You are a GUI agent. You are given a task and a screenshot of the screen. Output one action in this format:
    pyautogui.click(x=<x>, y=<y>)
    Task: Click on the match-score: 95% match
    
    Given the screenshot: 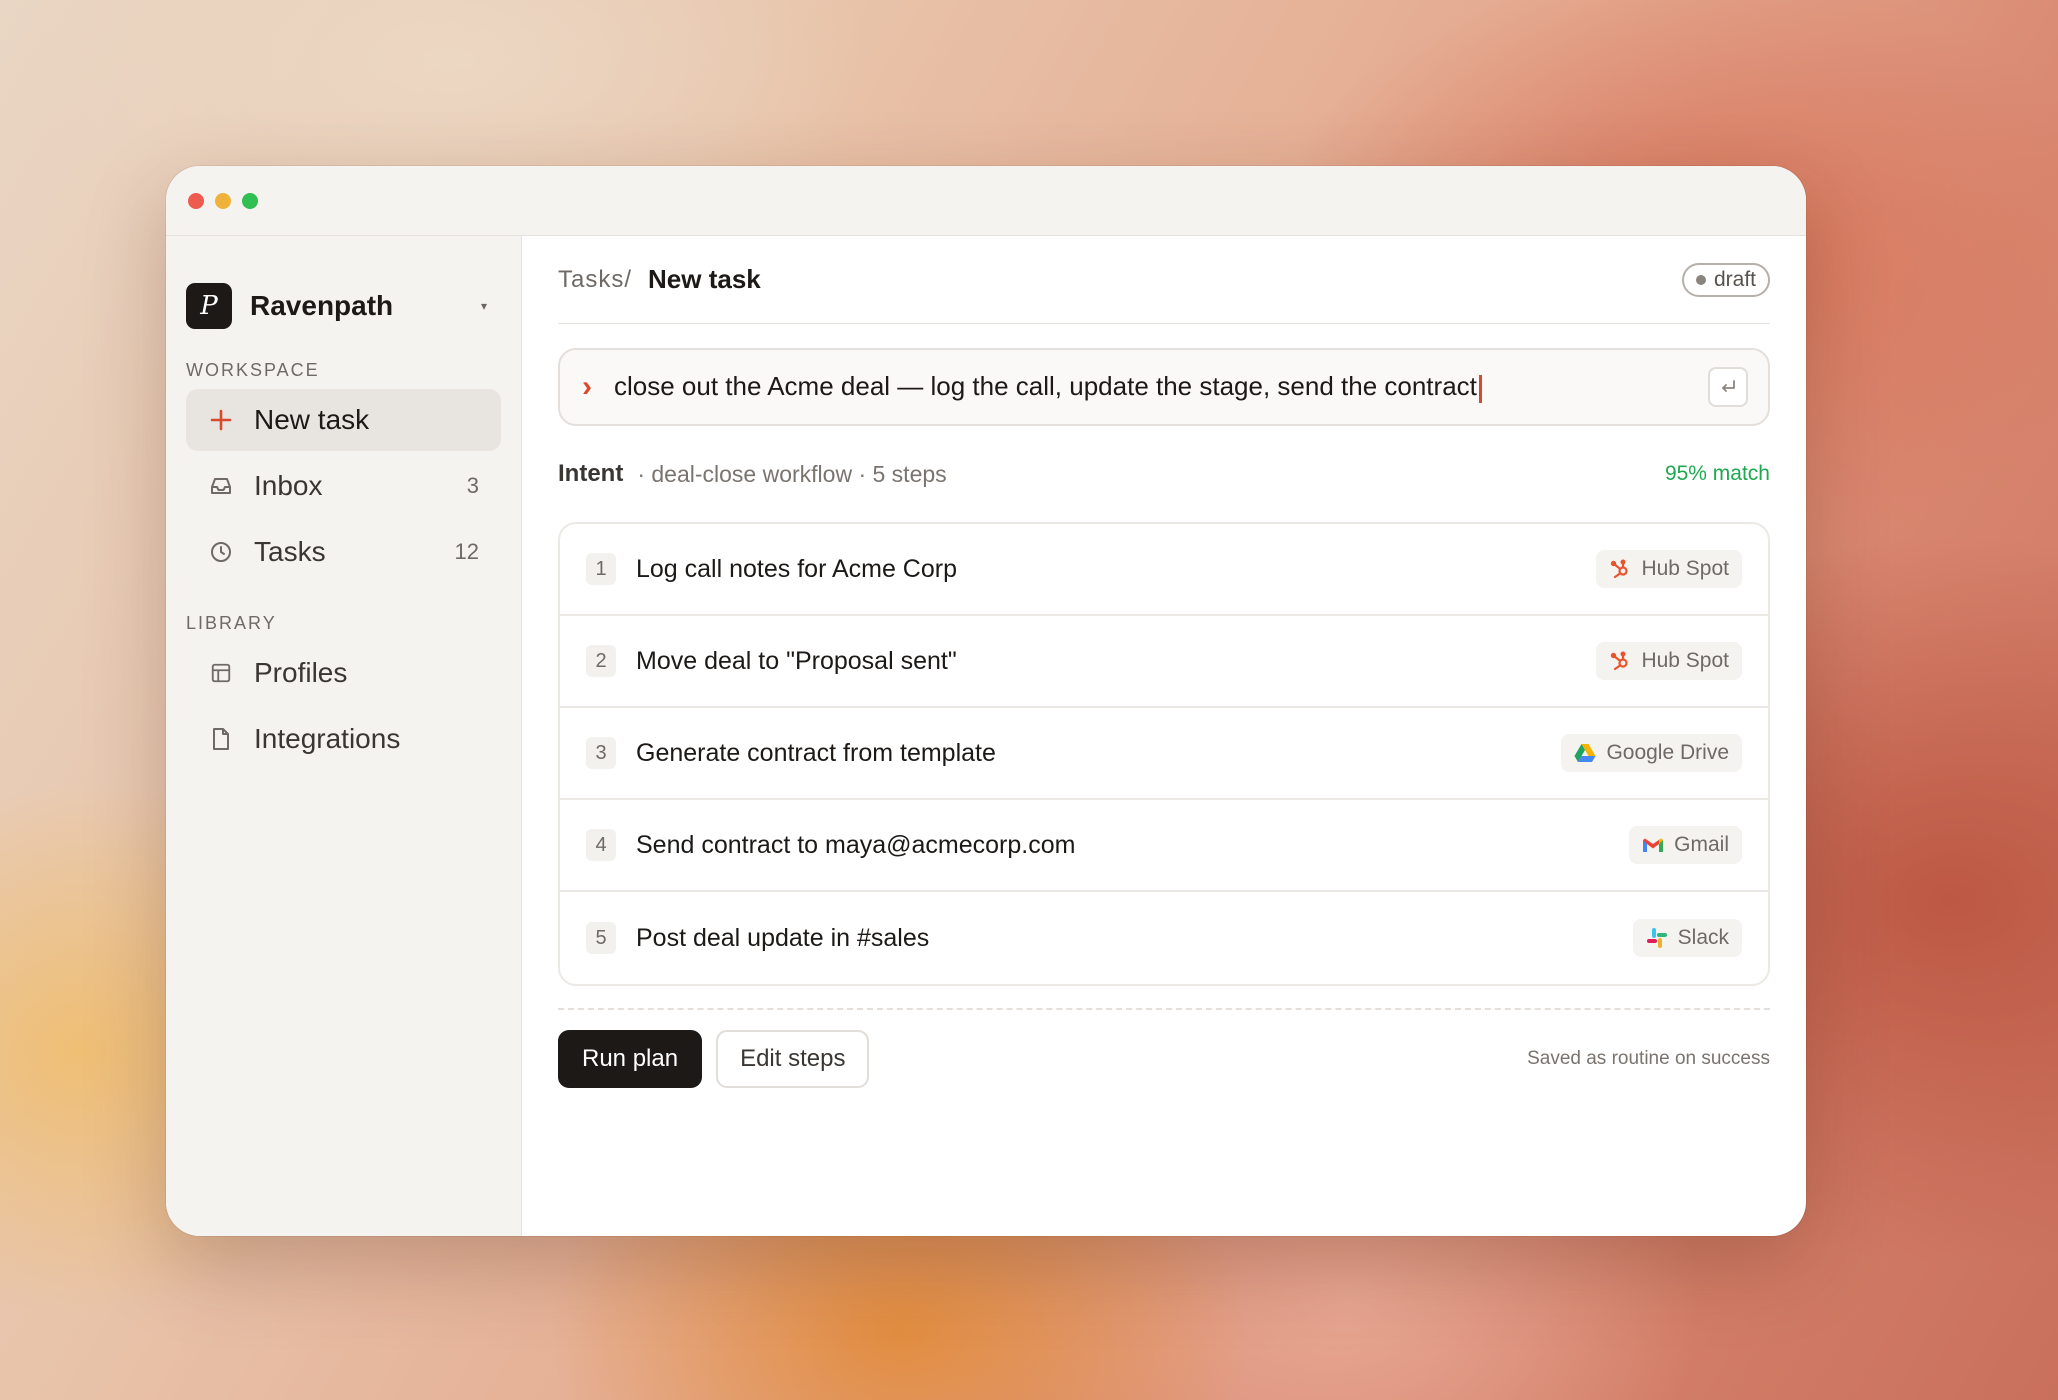 What is the action you would take?
    pyautogui.click(x=1717, y=473)
    